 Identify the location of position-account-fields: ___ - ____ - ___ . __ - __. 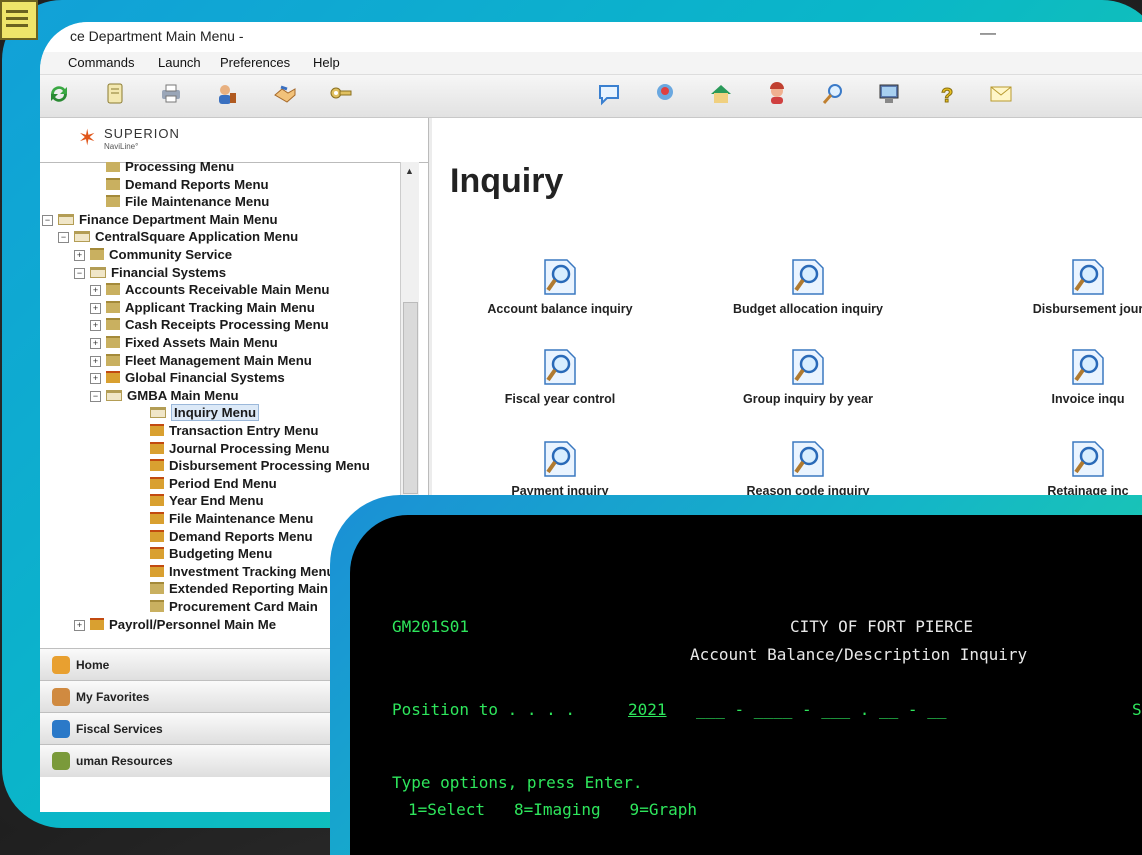
(821, 709).